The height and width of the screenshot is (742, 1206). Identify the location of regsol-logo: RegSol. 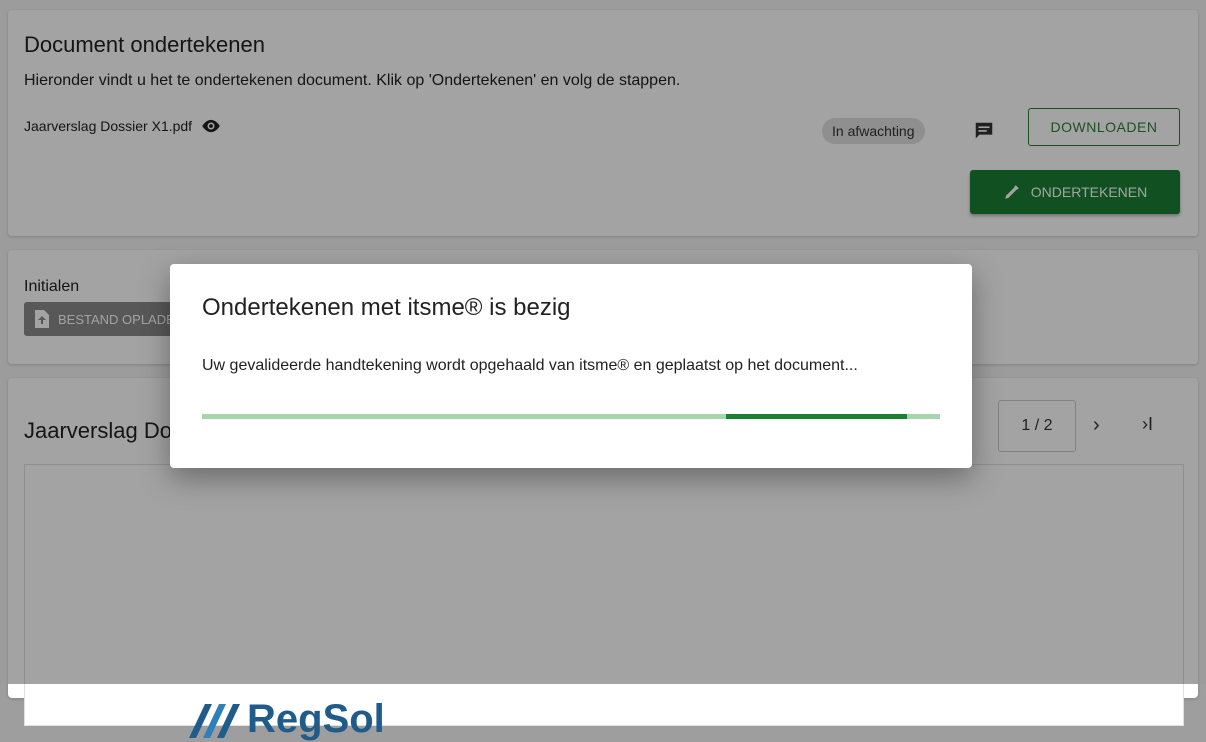
(286, 719).